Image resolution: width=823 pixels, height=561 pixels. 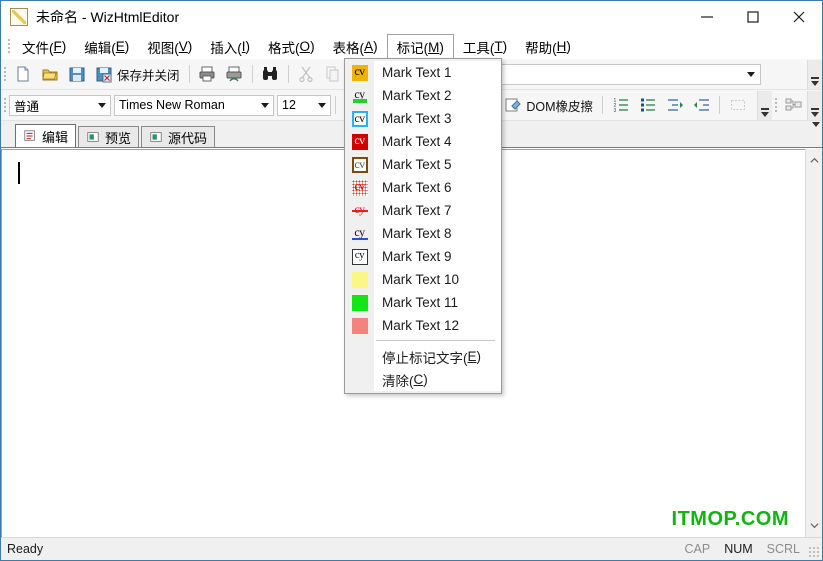 I want to click on edit-doc-icon, so click(x=29, y=135).